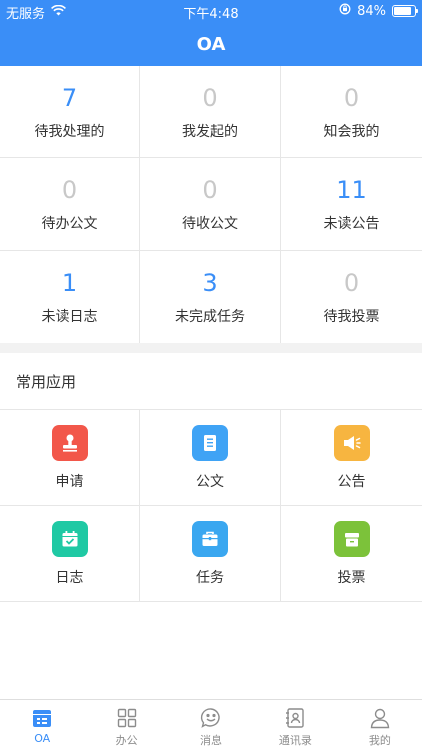 Image resolution: width=422 pixels, height=750 pixels. I want to click on tab-label: 消息, so click(211, 740).